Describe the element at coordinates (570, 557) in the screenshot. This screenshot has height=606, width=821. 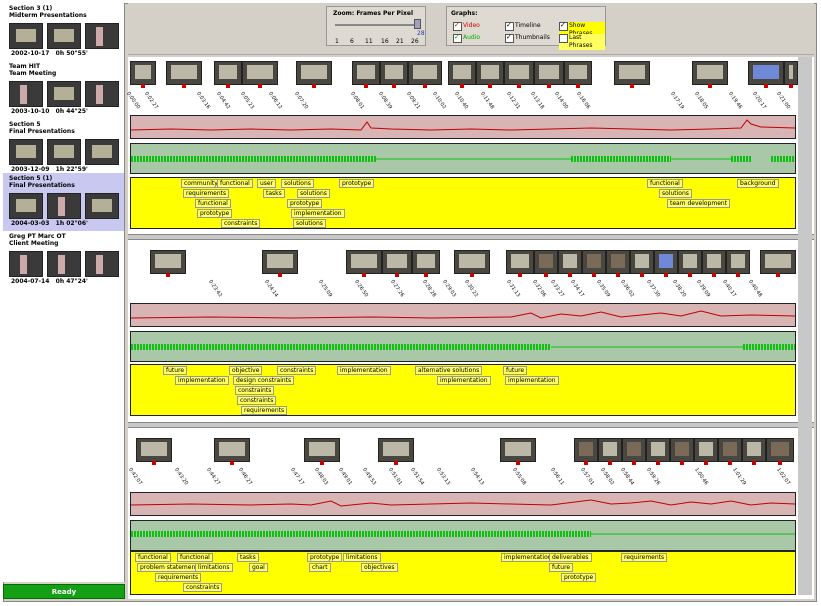
I see `phrase-tag: deliverables` at that location.